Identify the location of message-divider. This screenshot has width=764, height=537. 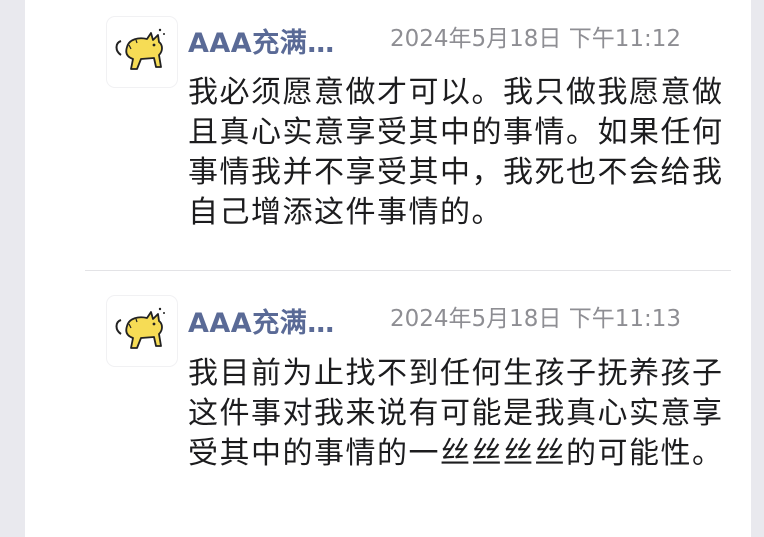
(408, 270).